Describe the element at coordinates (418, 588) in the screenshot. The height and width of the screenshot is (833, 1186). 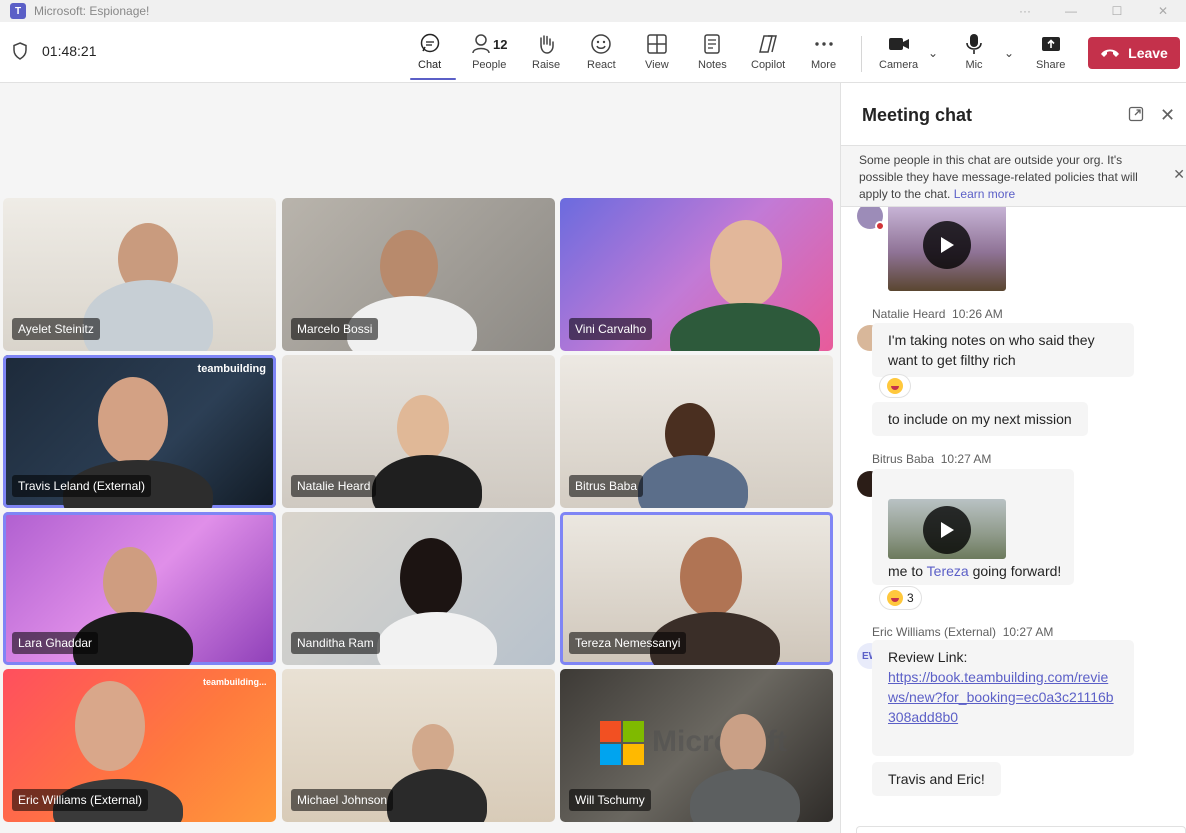
I see `video-tile: Nanditha Ram` at that location.